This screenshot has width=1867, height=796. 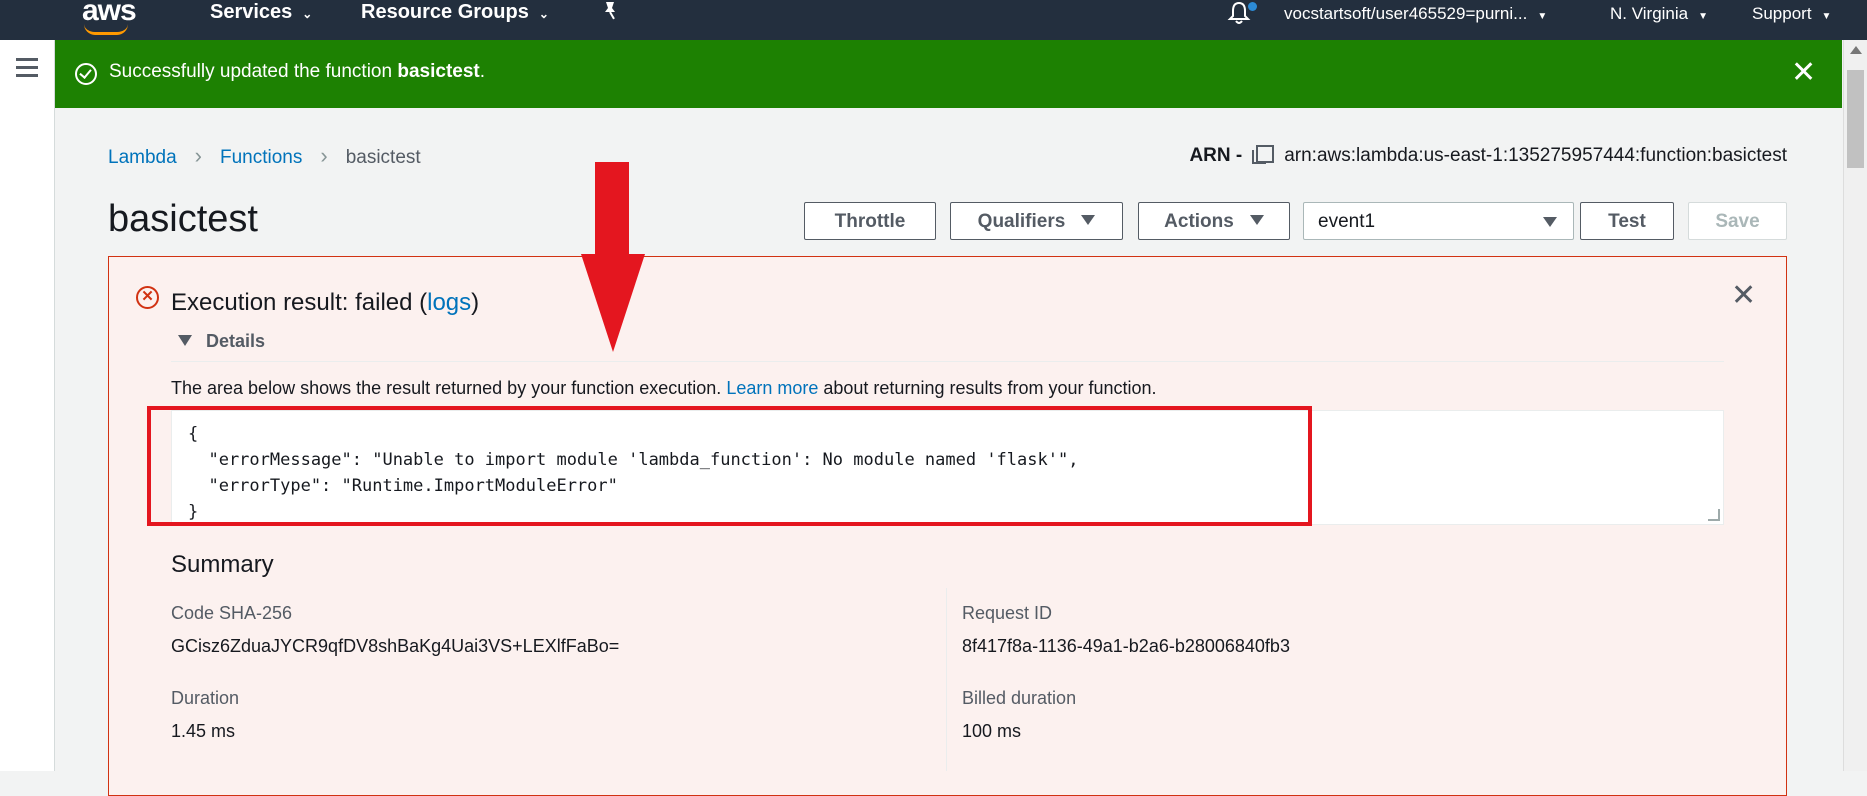 What do you see at coordinates (610, 12) in the screenshot?
I see `pin-icon` at bounding box center [610, 12].